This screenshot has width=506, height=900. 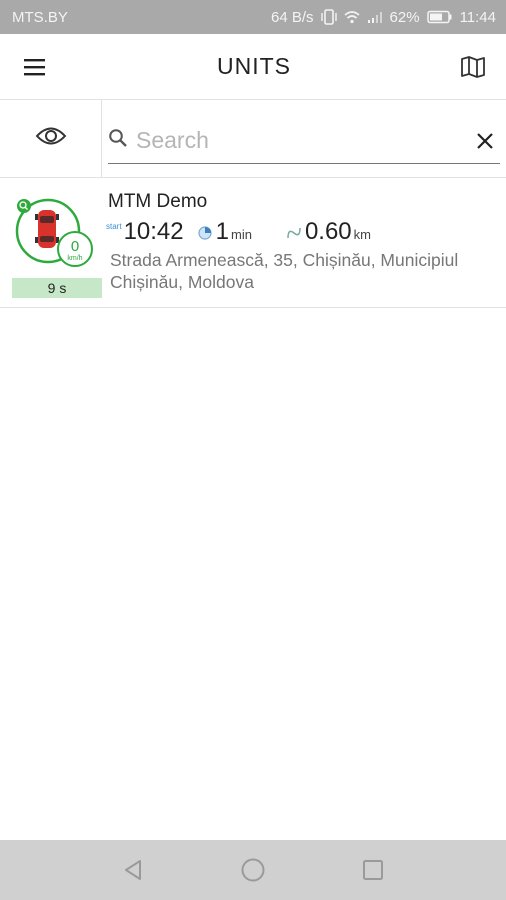 What do you see at coordinates (114, 226) in the screenshot?
I see `start-label: start` at bounding box center [114, 226].